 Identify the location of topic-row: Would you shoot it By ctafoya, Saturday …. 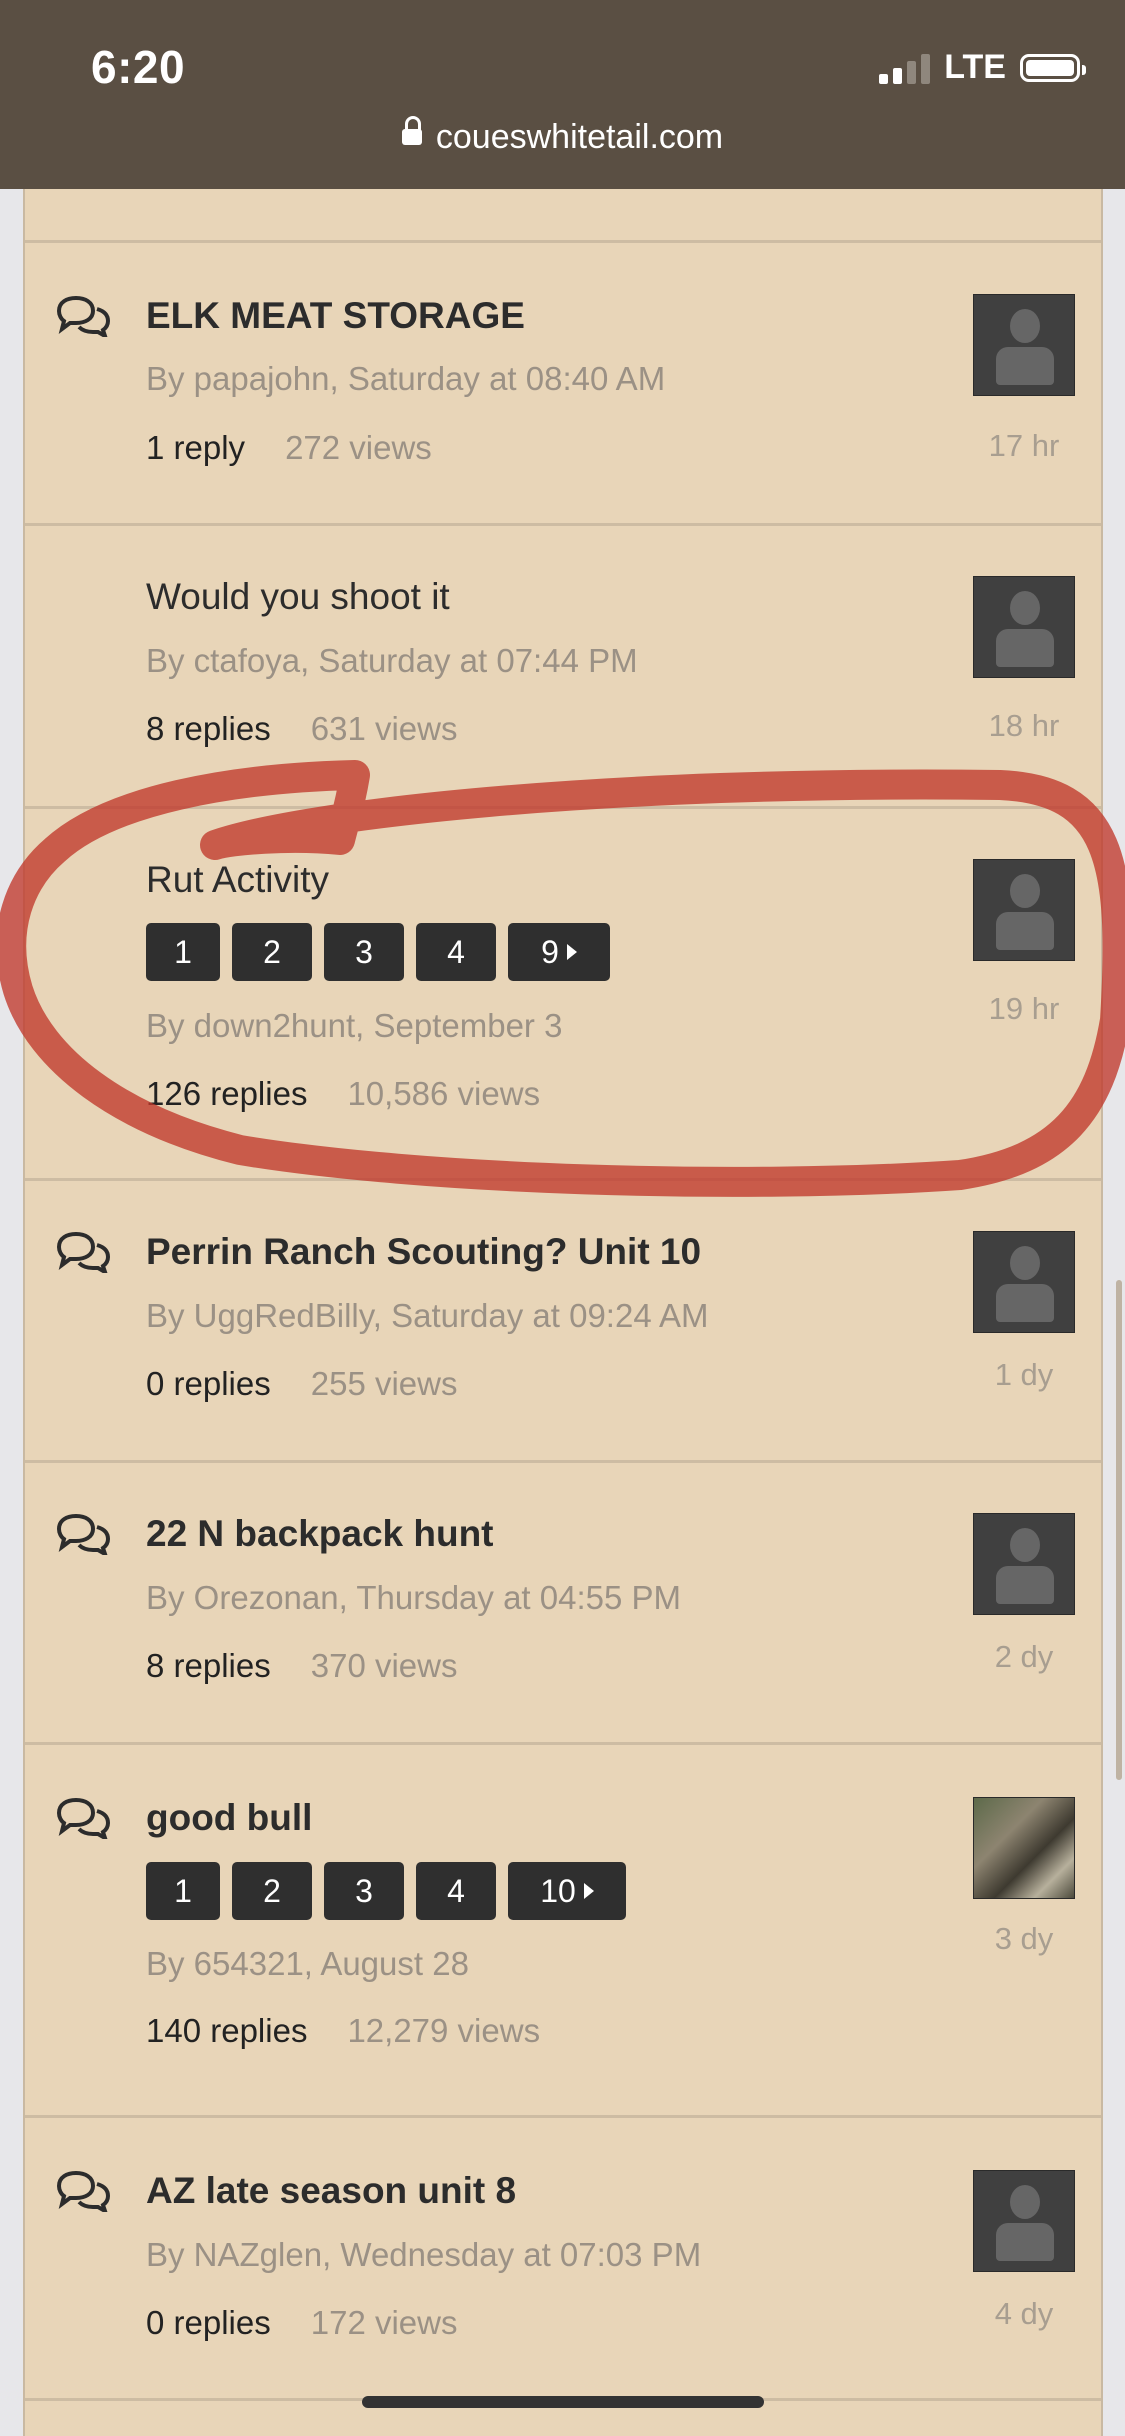
(563, 664).